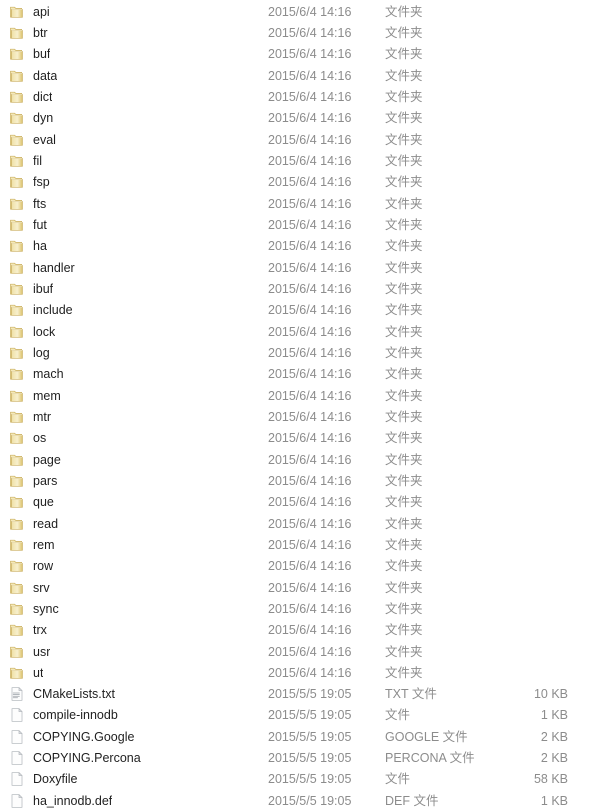  What do you see at coordinates (294, 11) in the screenshot?
I see `file-row: api 2015/6/4 14:16 文件夹` at bounding box center [294, 11].